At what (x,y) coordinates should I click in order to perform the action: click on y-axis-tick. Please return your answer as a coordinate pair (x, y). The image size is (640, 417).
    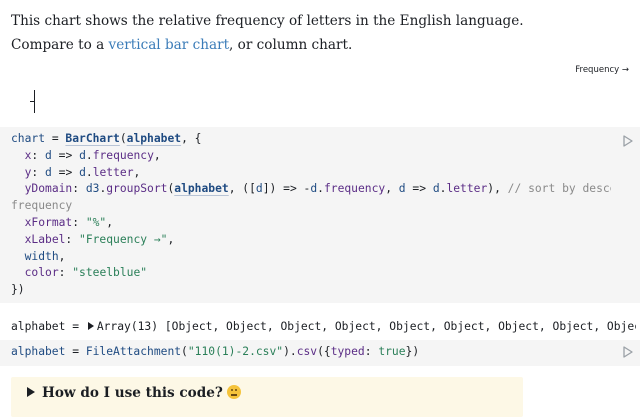
    Looking at the image, I should click on (32, 101).